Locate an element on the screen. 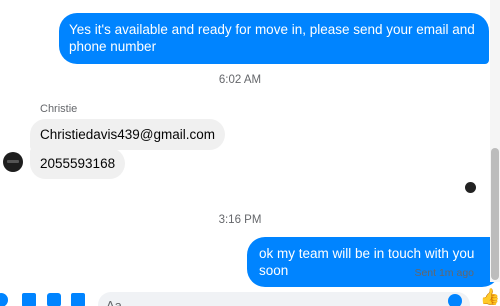 This screenshot has height=306, width=500. delivery-status: Sent 1m ago is located at coordinates (444, 273).